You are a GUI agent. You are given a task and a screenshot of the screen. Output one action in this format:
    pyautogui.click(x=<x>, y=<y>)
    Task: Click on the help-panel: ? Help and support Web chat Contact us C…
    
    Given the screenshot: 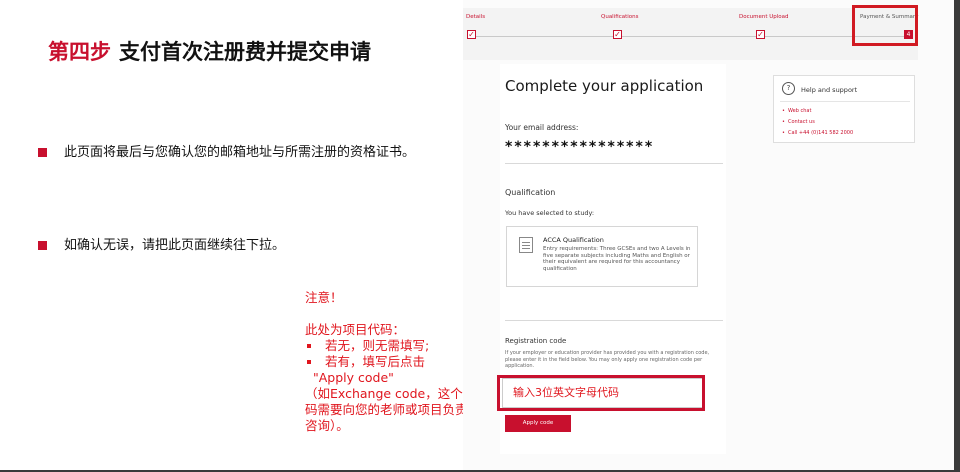 What is the action you would take?
    pyautogui.click(x=844, y=109)
    